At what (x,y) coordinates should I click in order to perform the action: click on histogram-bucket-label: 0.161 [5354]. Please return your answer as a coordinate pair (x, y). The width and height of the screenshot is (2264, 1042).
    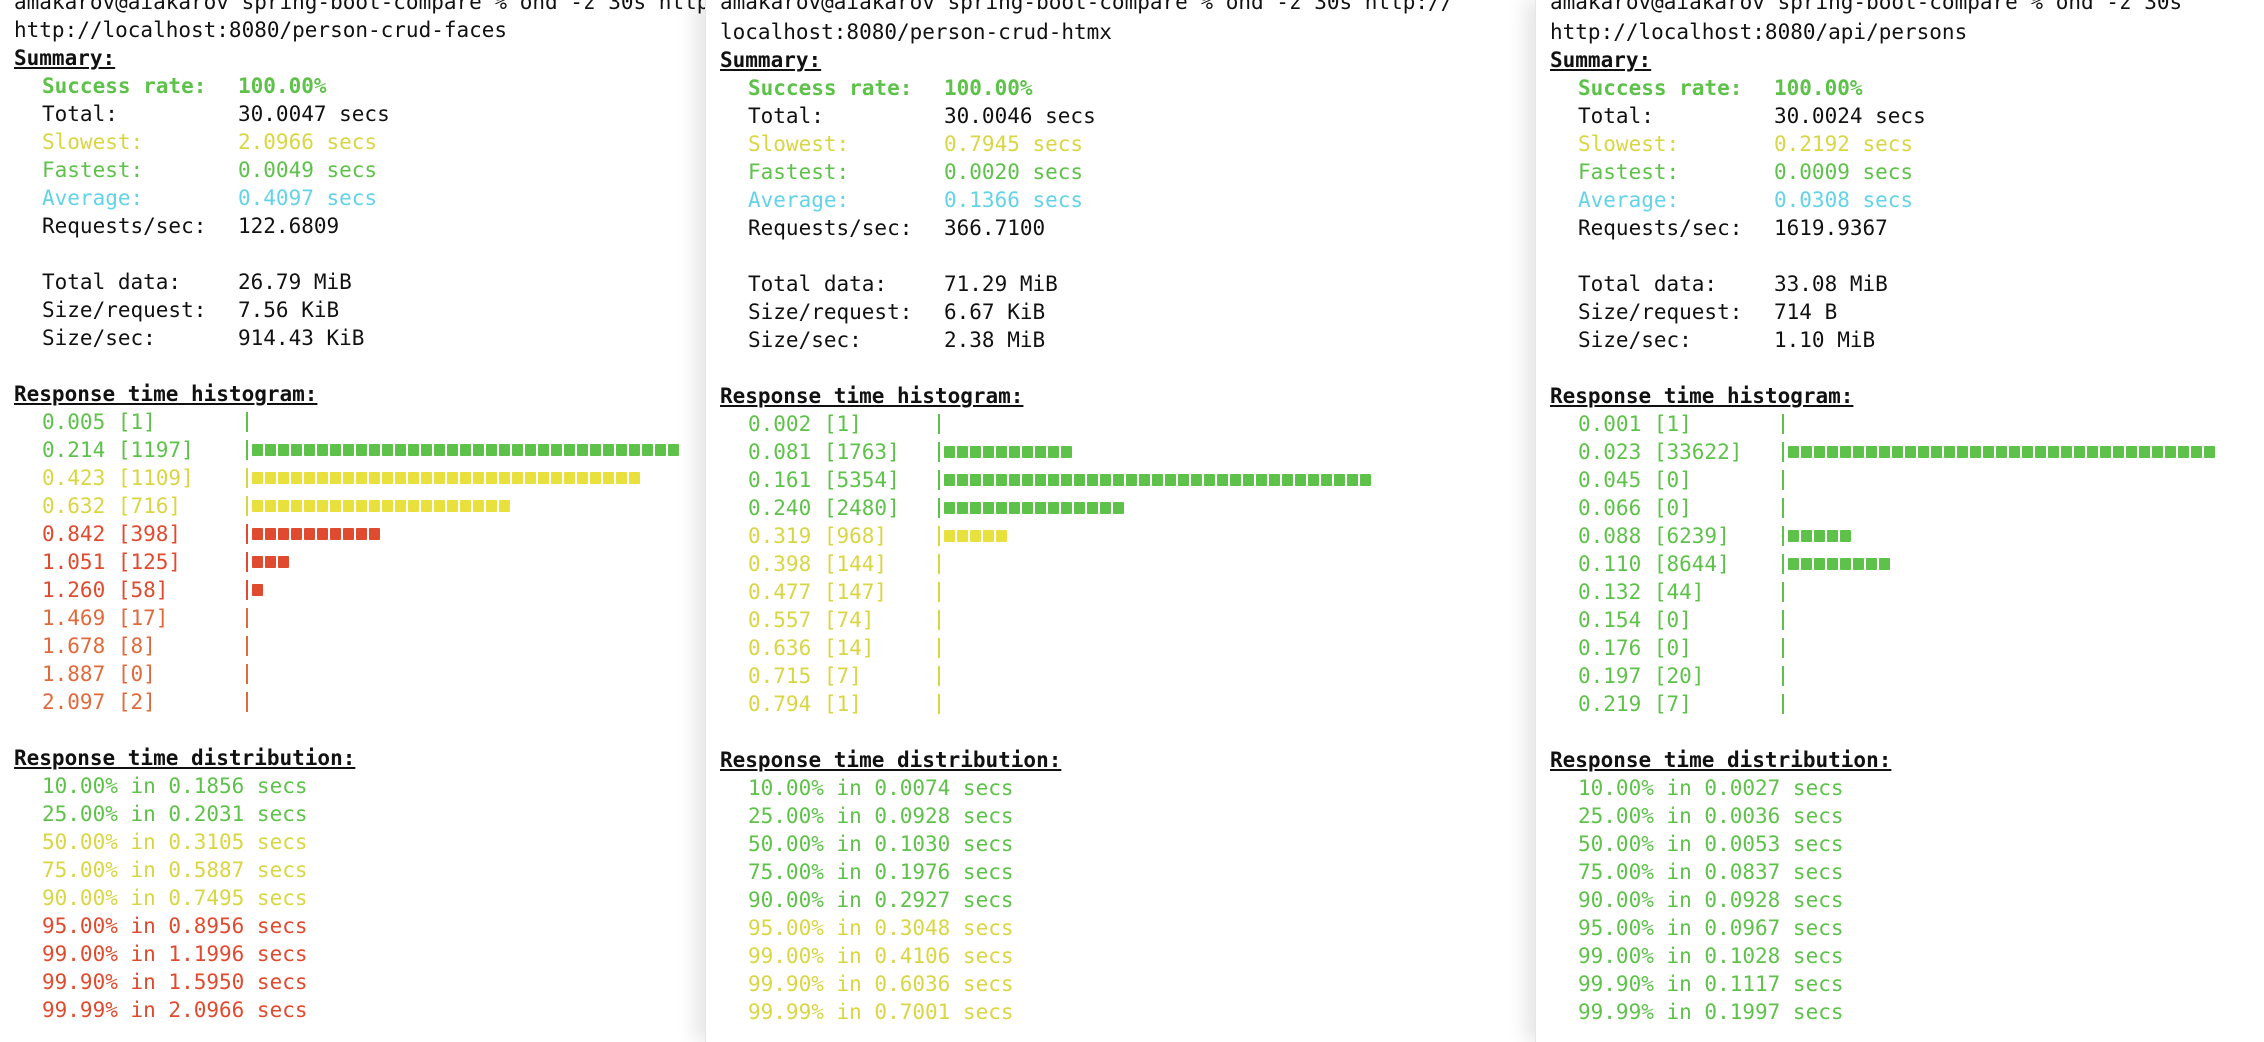
    Looking at the image, I should click on (824, 480).